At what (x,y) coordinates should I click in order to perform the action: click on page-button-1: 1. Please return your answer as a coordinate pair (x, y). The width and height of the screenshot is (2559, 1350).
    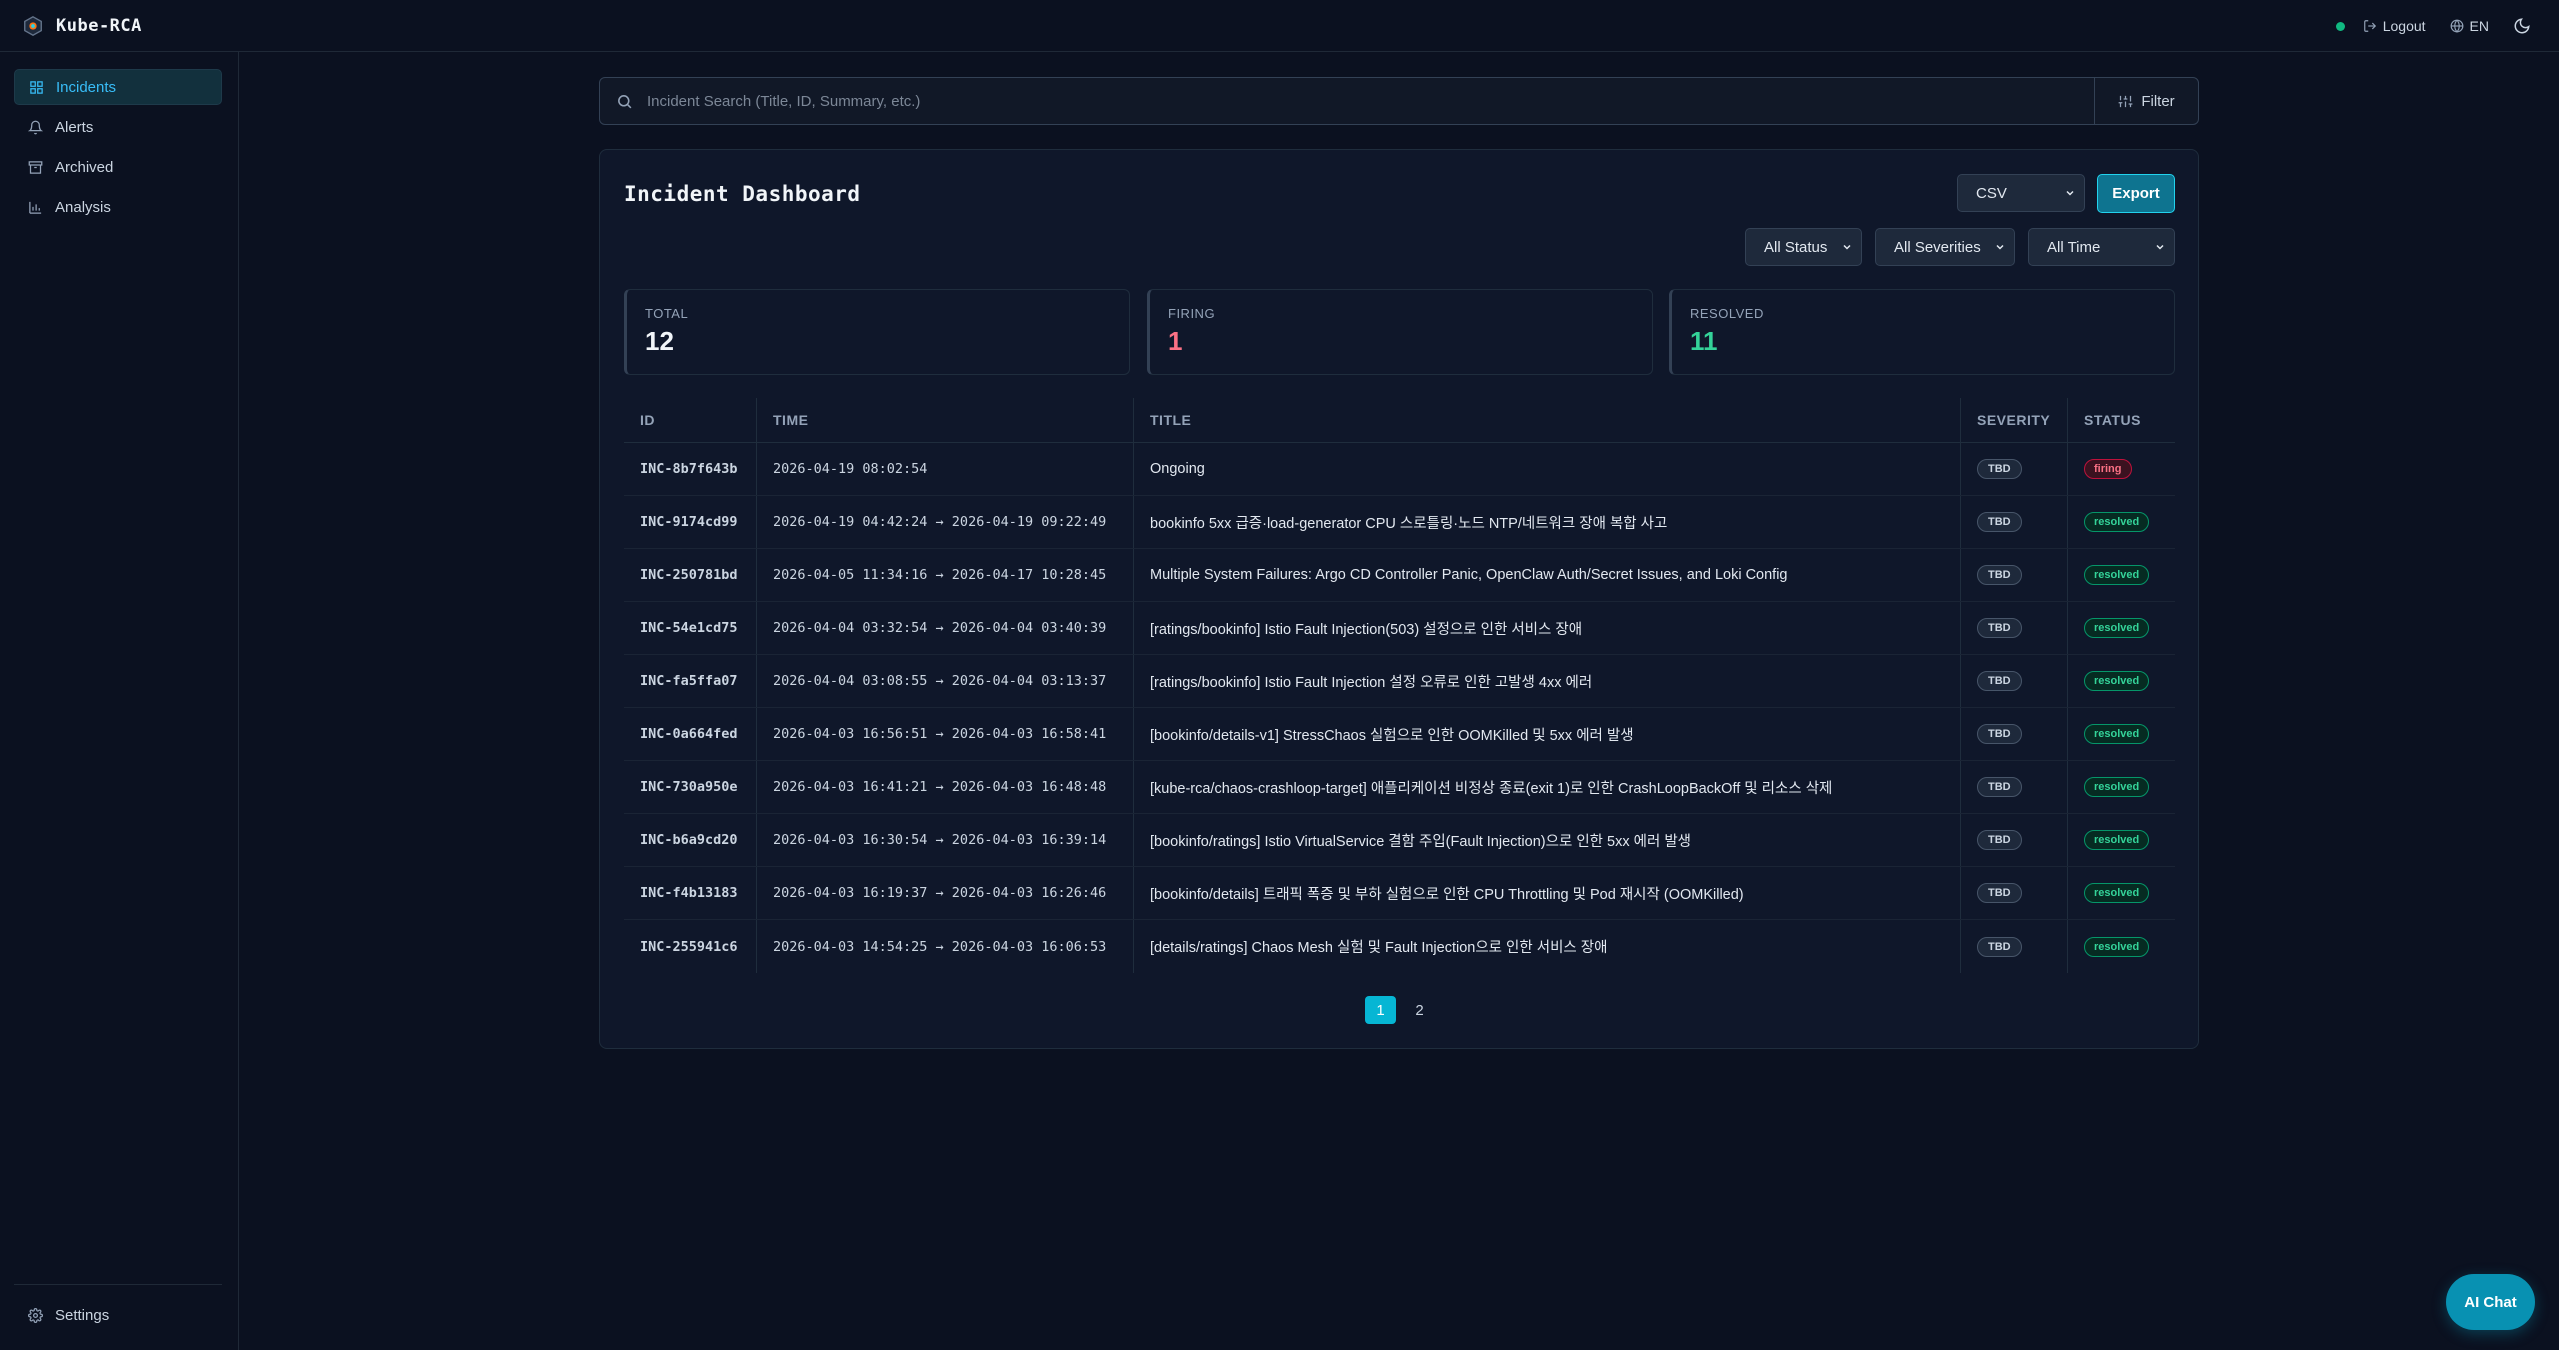
    Looking at the image, I should click on (1380, 1010).